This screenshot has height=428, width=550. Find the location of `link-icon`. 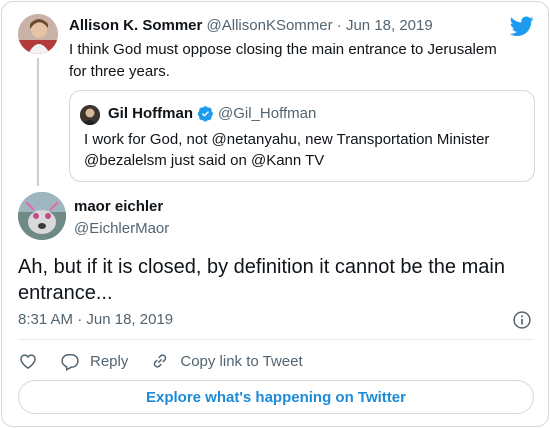

link-icon is located at coordinates (160, 361).